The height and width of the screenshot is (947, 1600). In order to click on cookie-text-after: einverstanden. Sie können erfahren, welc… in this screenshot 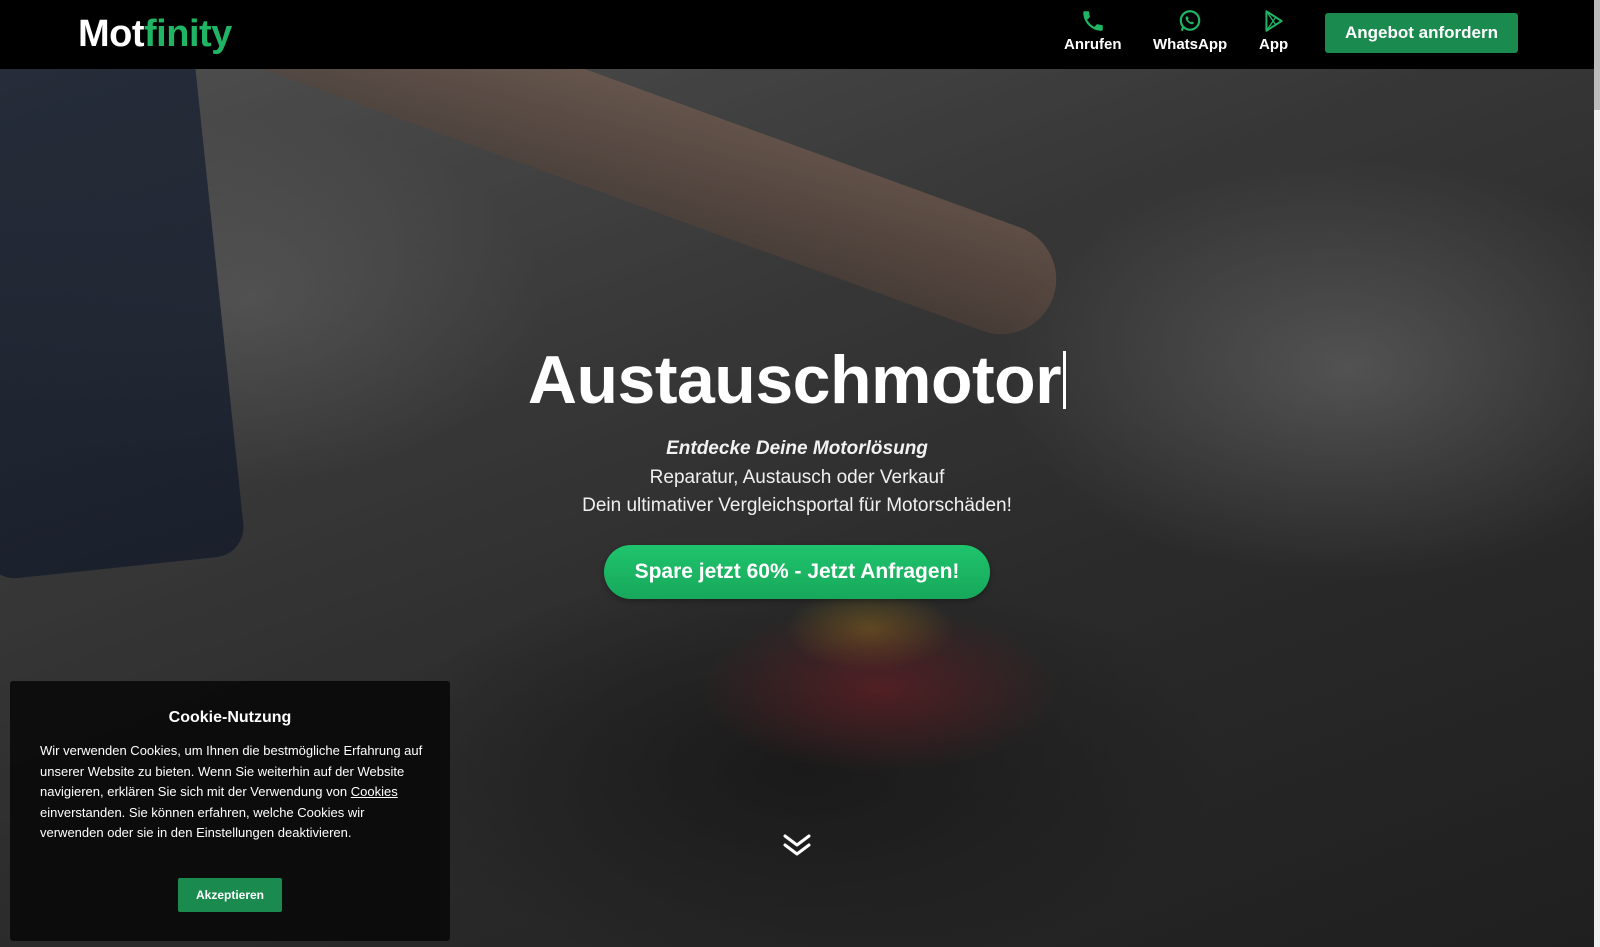, I will do `click(202, 822)`.